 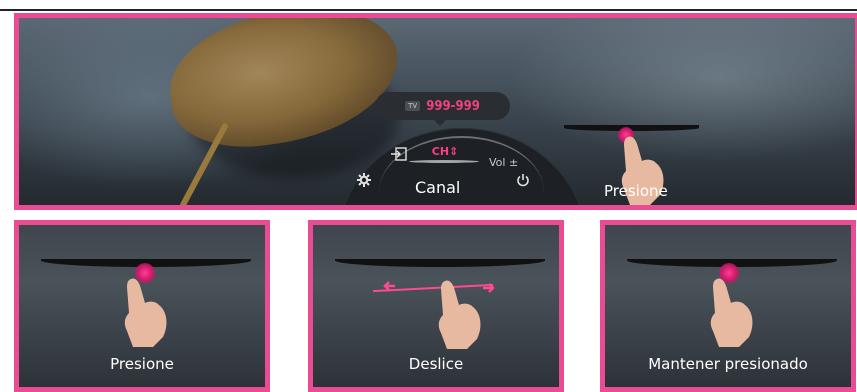 I want to click on remote-slot, so click(x=440, y=263).